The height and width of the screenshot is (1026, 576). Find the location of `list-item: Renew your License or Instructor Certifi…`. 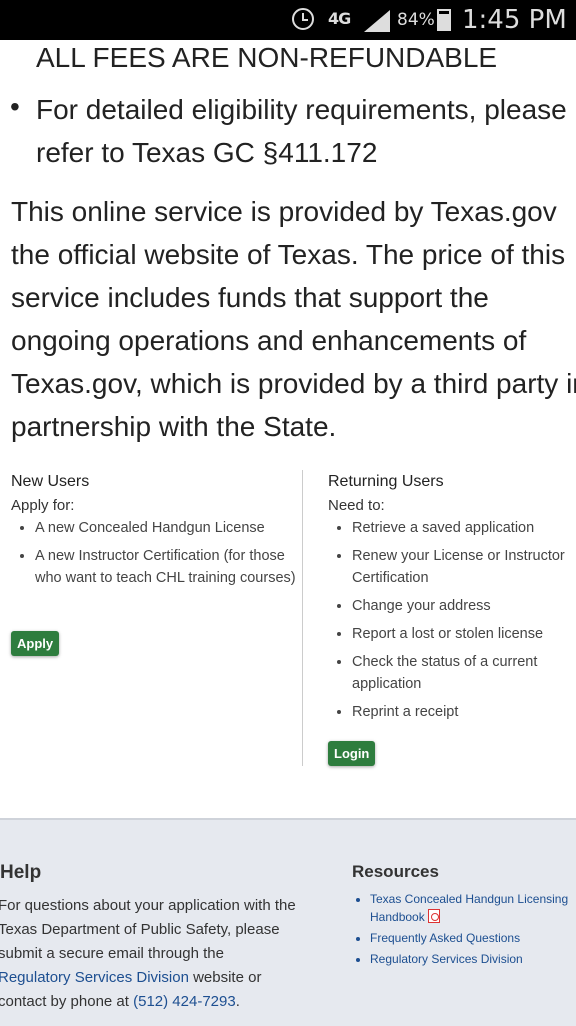

list-item: Renew your License or Instructor Certifi… is located at coordinates (464, 567).